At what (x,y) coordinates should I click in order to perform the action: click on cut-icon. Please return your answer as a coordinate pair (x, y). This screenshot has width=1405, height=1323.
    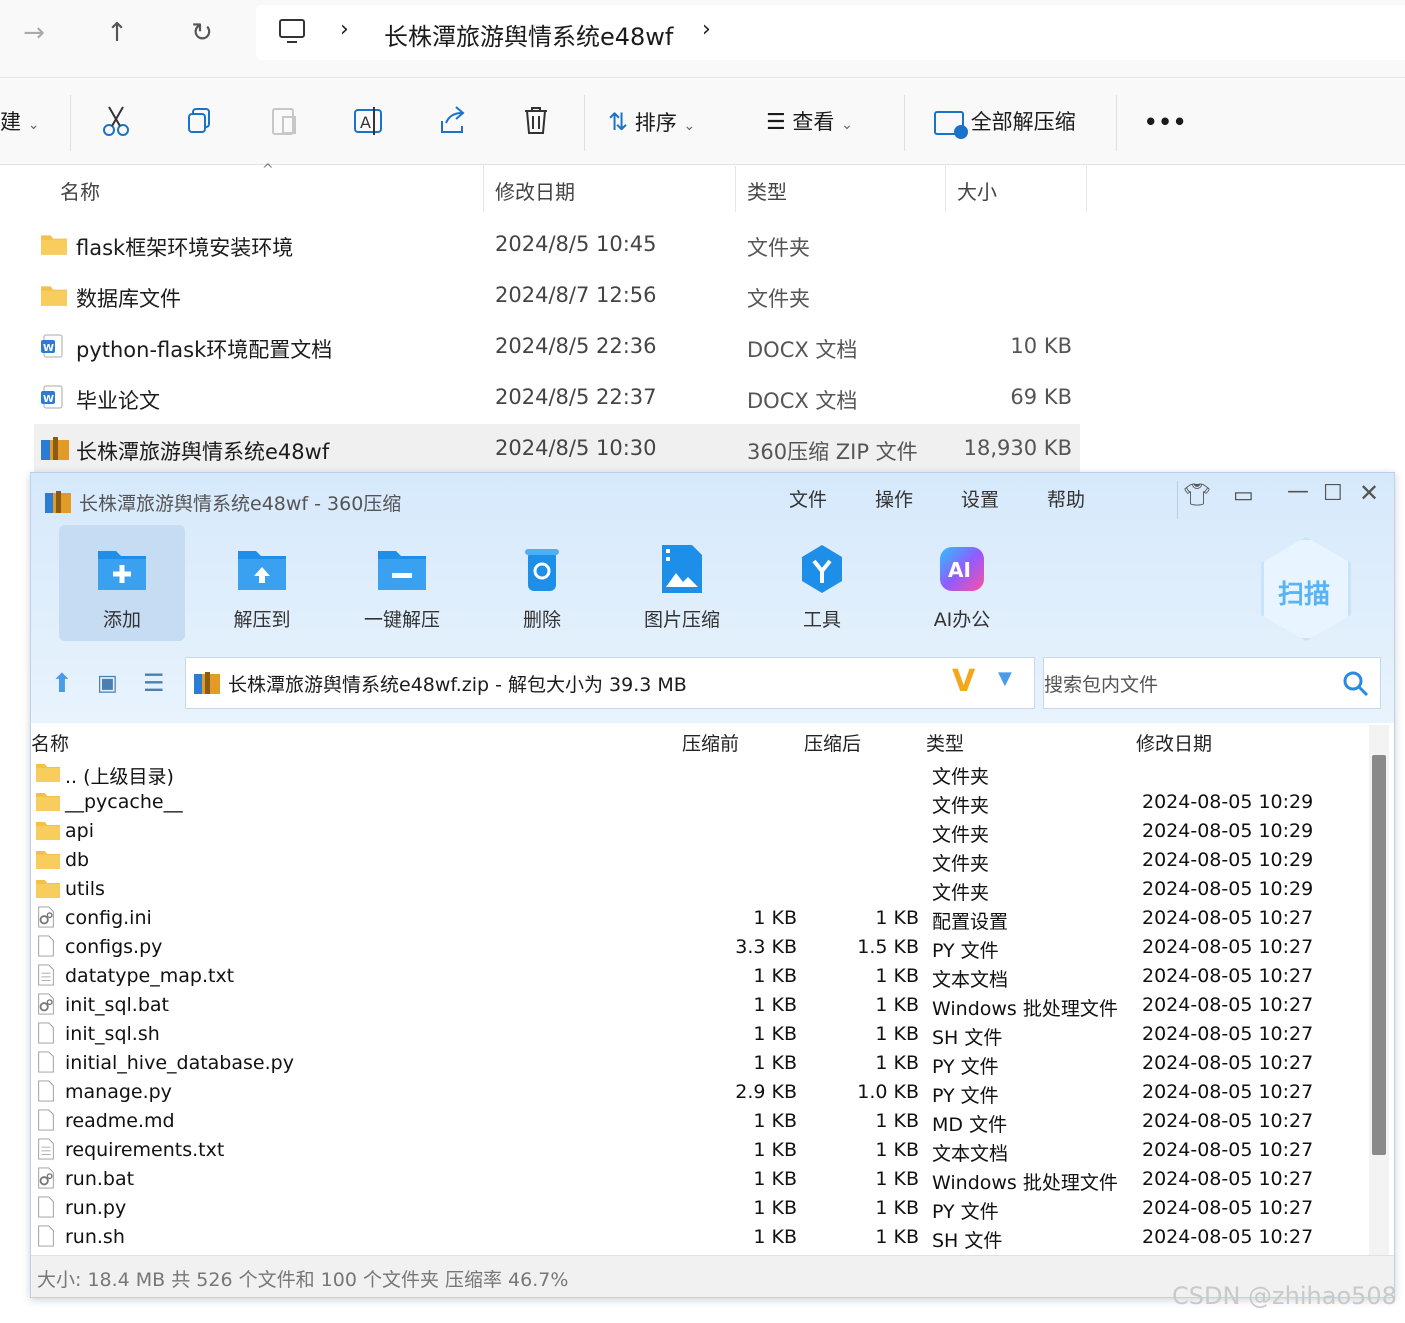
    Looking at the image, I should click on (116, 121).